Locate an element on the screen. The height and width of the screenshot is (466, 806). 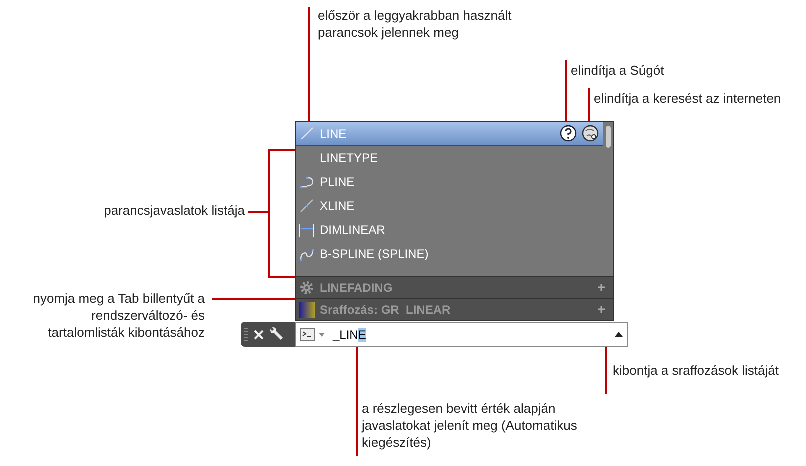
line-tool-icon is located at coordinates (307, 134).